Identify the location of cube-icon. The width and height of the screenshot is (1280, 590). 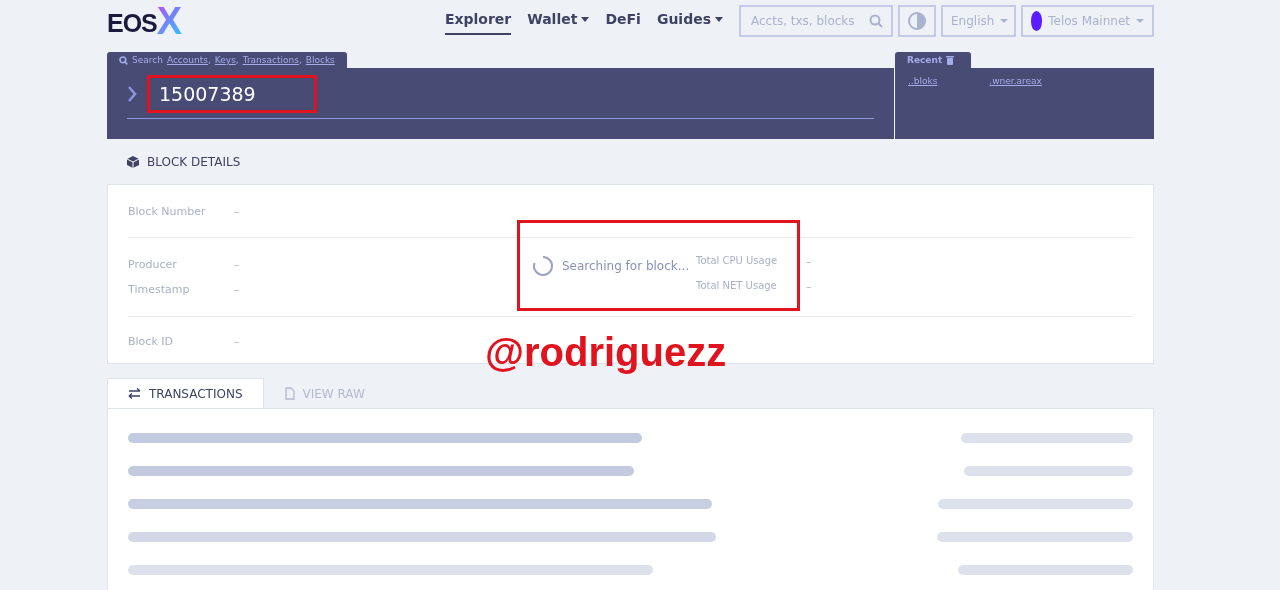
(133, 161).